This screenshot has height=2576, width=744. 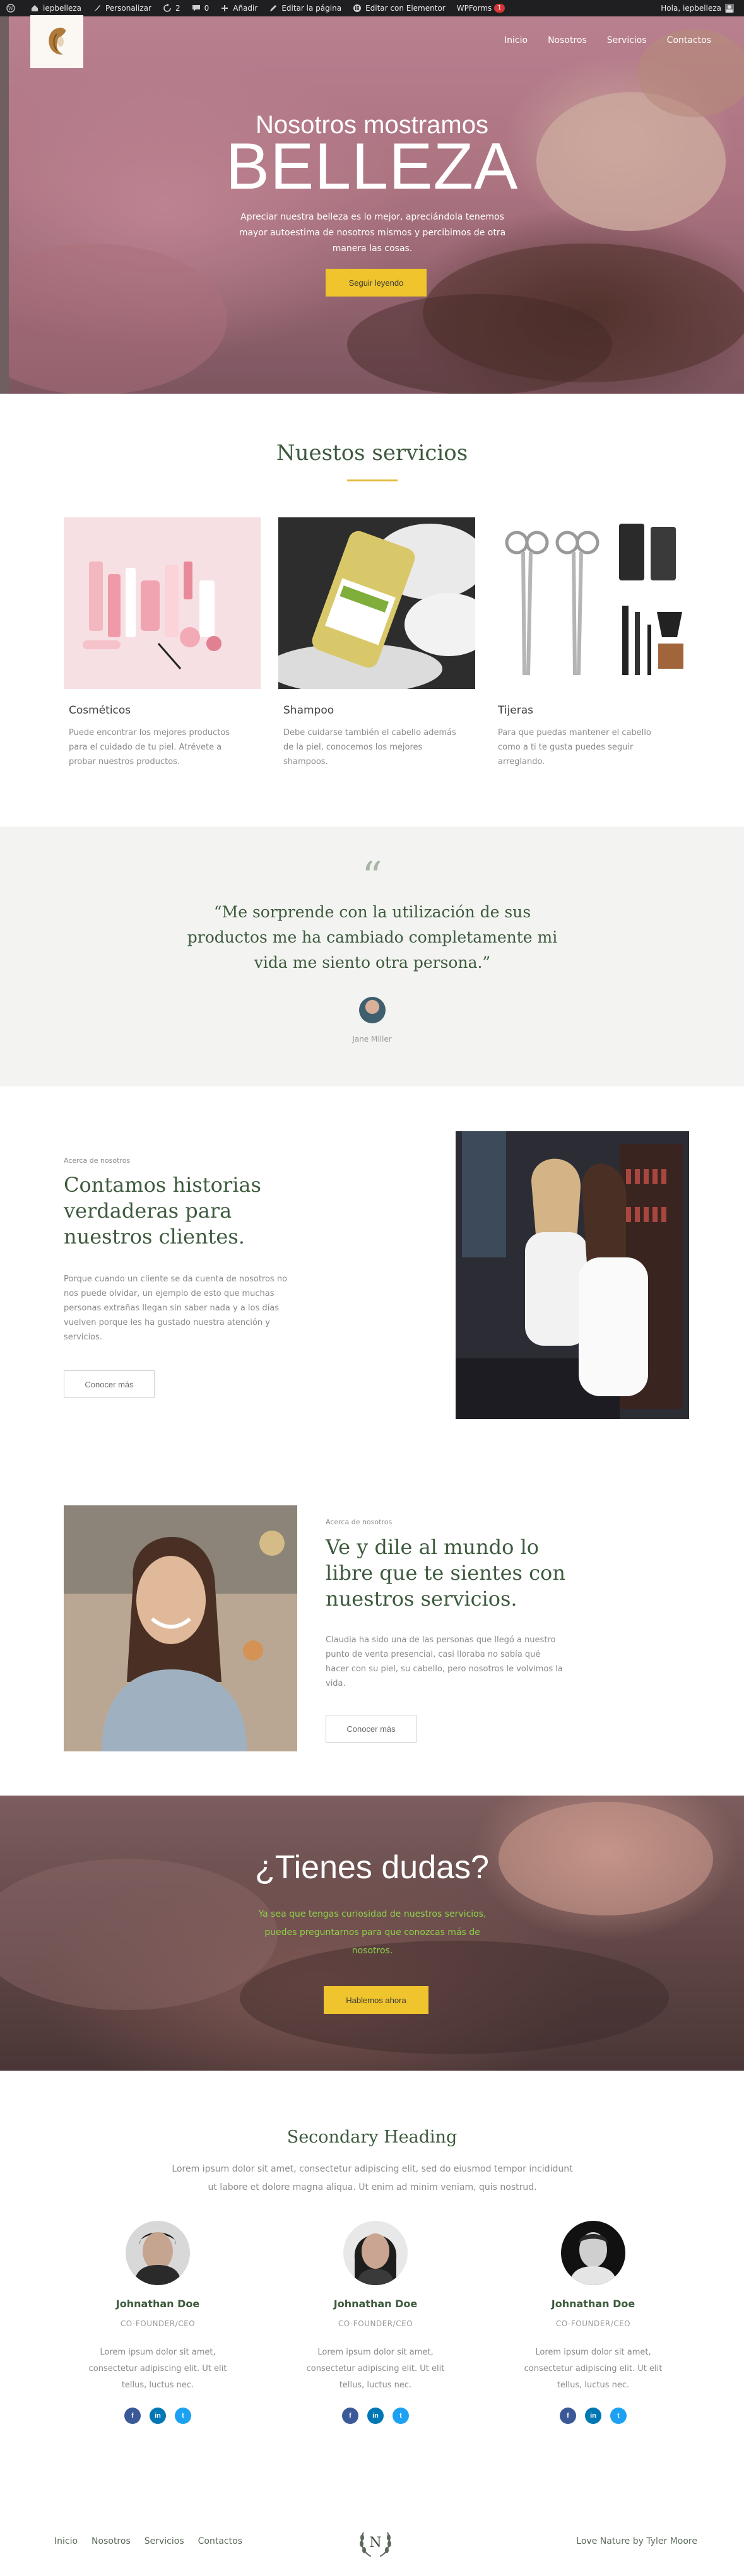 What do you see at coordinates (375, 2304) in the screenshot?
I see `team-member-name-2: Johnathan Doe` at bounding box center [375, 2304].